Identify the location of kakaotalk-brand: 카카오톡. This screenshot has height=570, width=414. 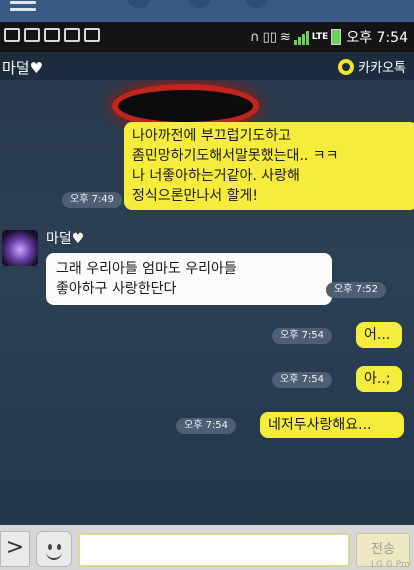
(372, 66).